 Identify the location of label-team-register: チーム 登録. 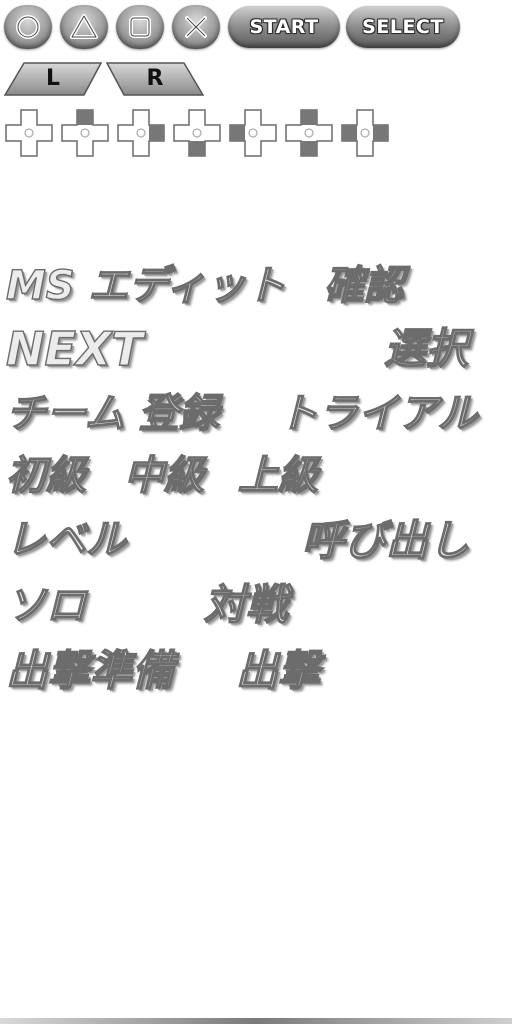
(112, 414).